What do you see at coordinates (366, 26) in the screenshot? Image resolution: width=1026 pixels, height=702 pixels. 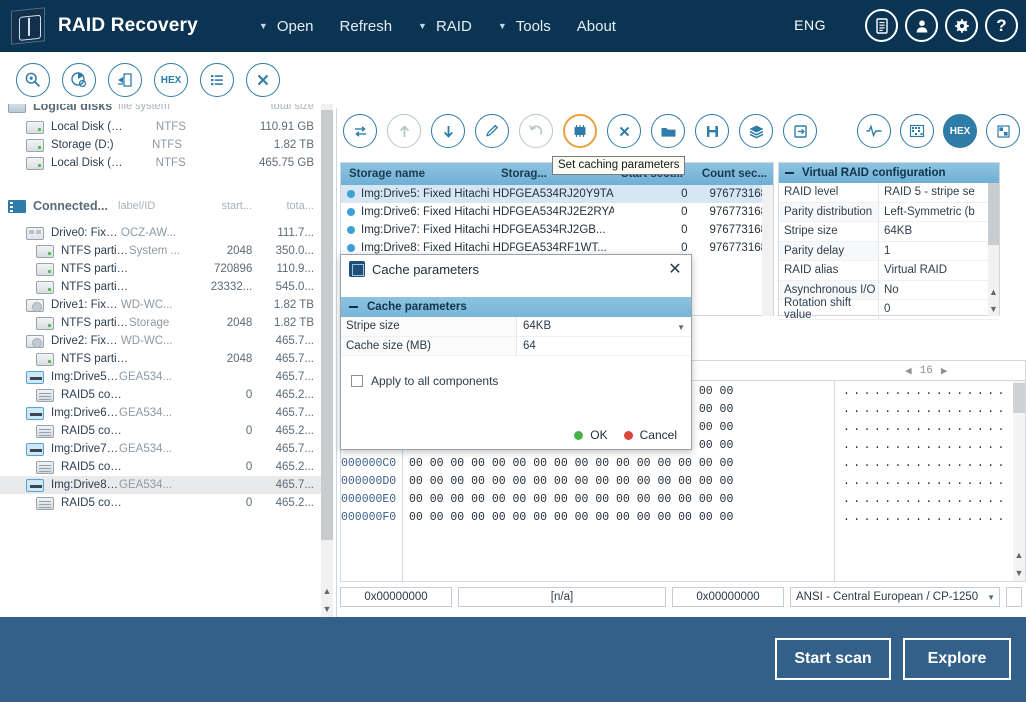 I see `menu-item-refresh: Refresh` at bounding box center [366, 26].